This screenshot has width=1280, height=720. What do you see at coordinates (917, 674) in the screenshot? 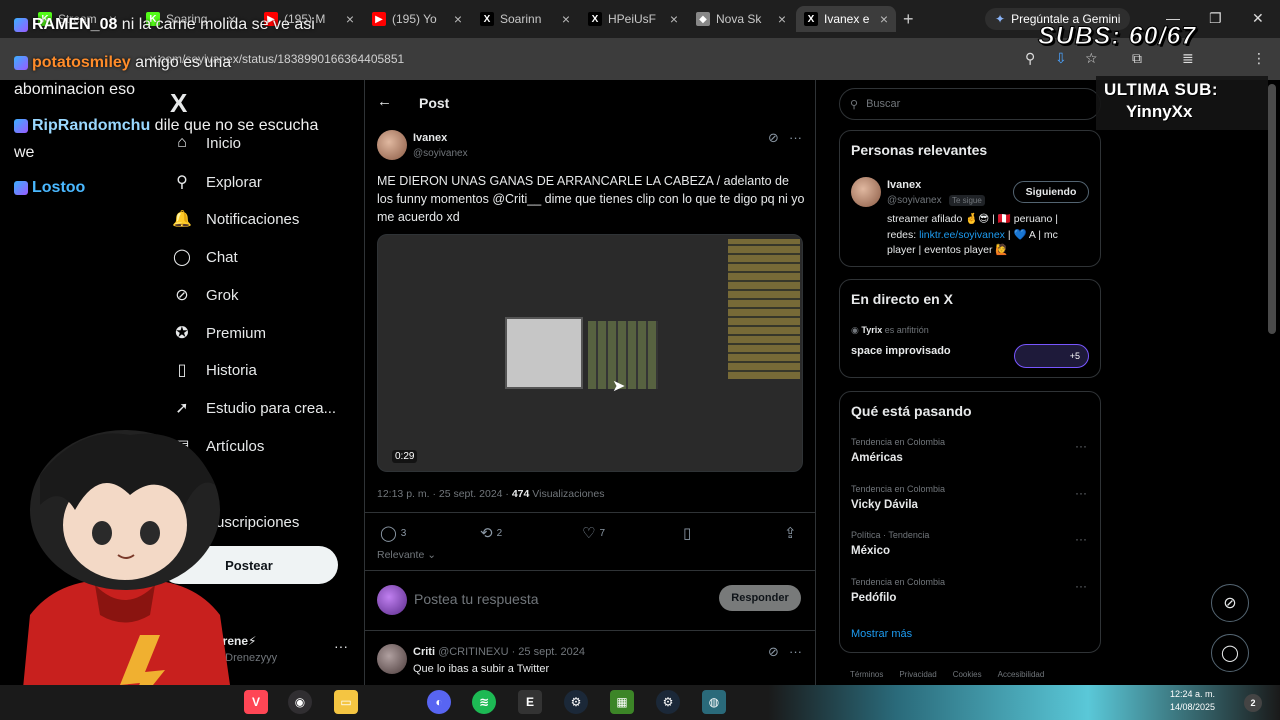
I see `footer-link: Privacidad` at bounding box center [917, 674].